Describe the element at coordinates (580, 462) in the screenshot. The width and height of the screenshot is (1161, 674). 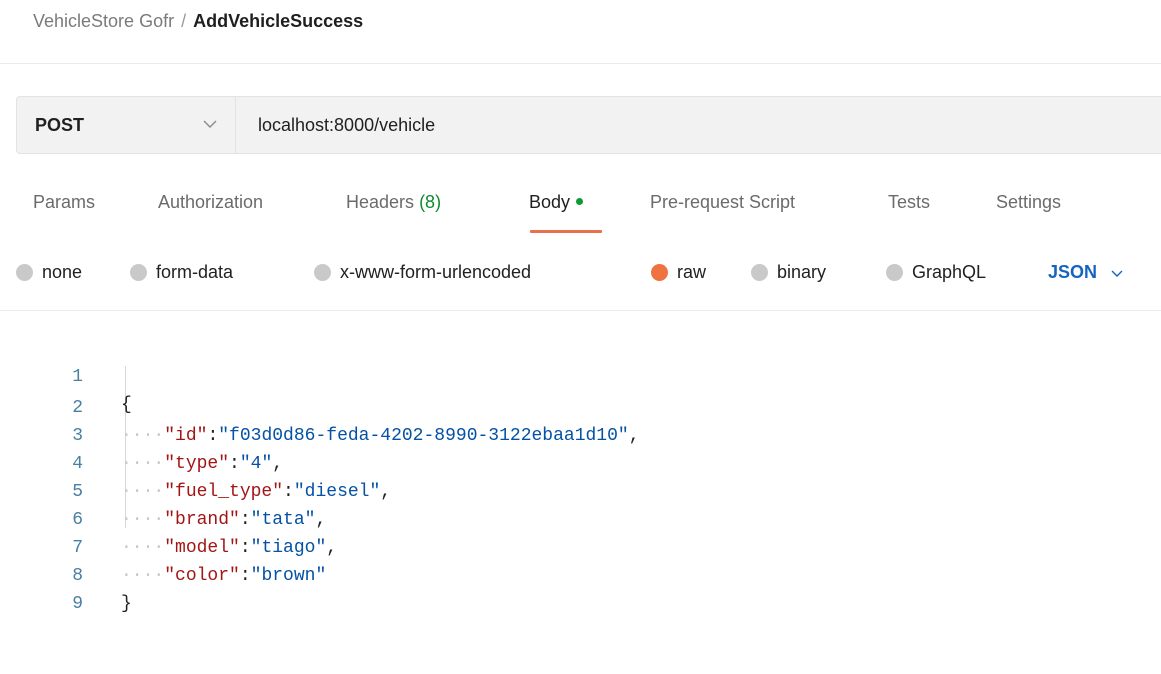
I see `code-line: 4 ····"fuel_type":"diesel",` at that location.